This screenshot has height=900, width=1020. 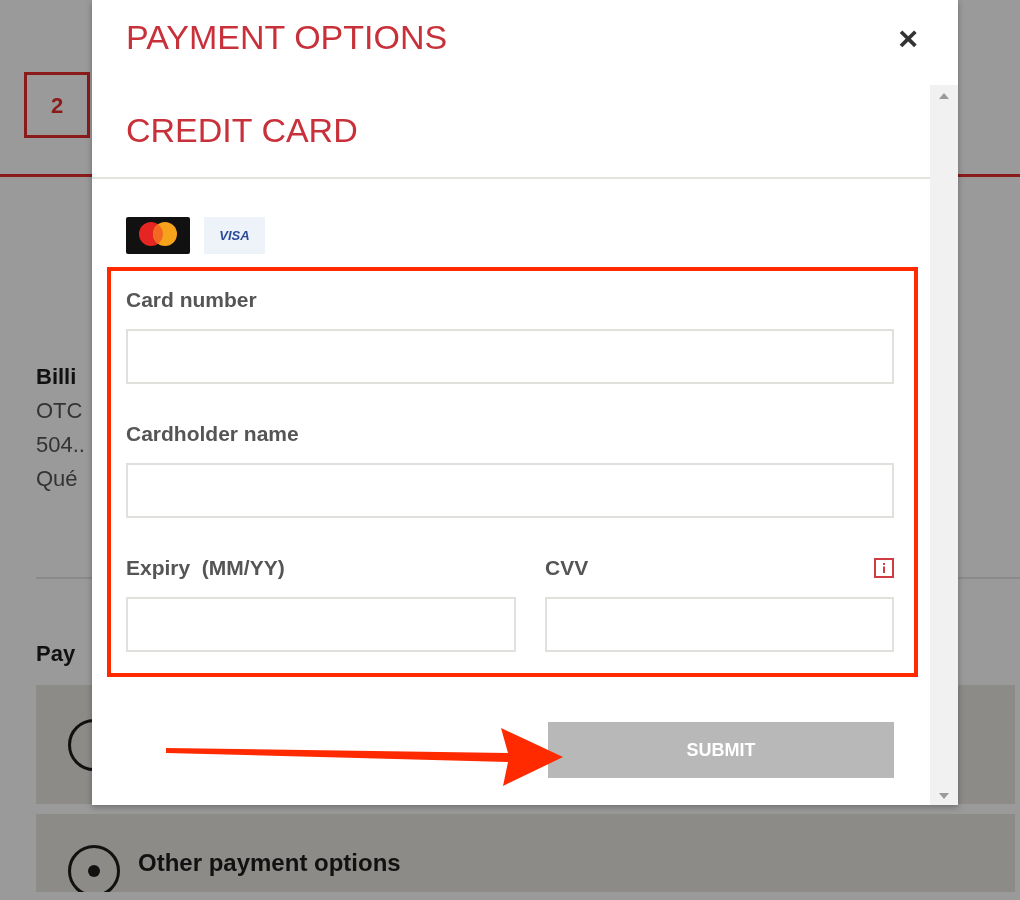 I want to click on radio-button, so click(x=94, y=868).